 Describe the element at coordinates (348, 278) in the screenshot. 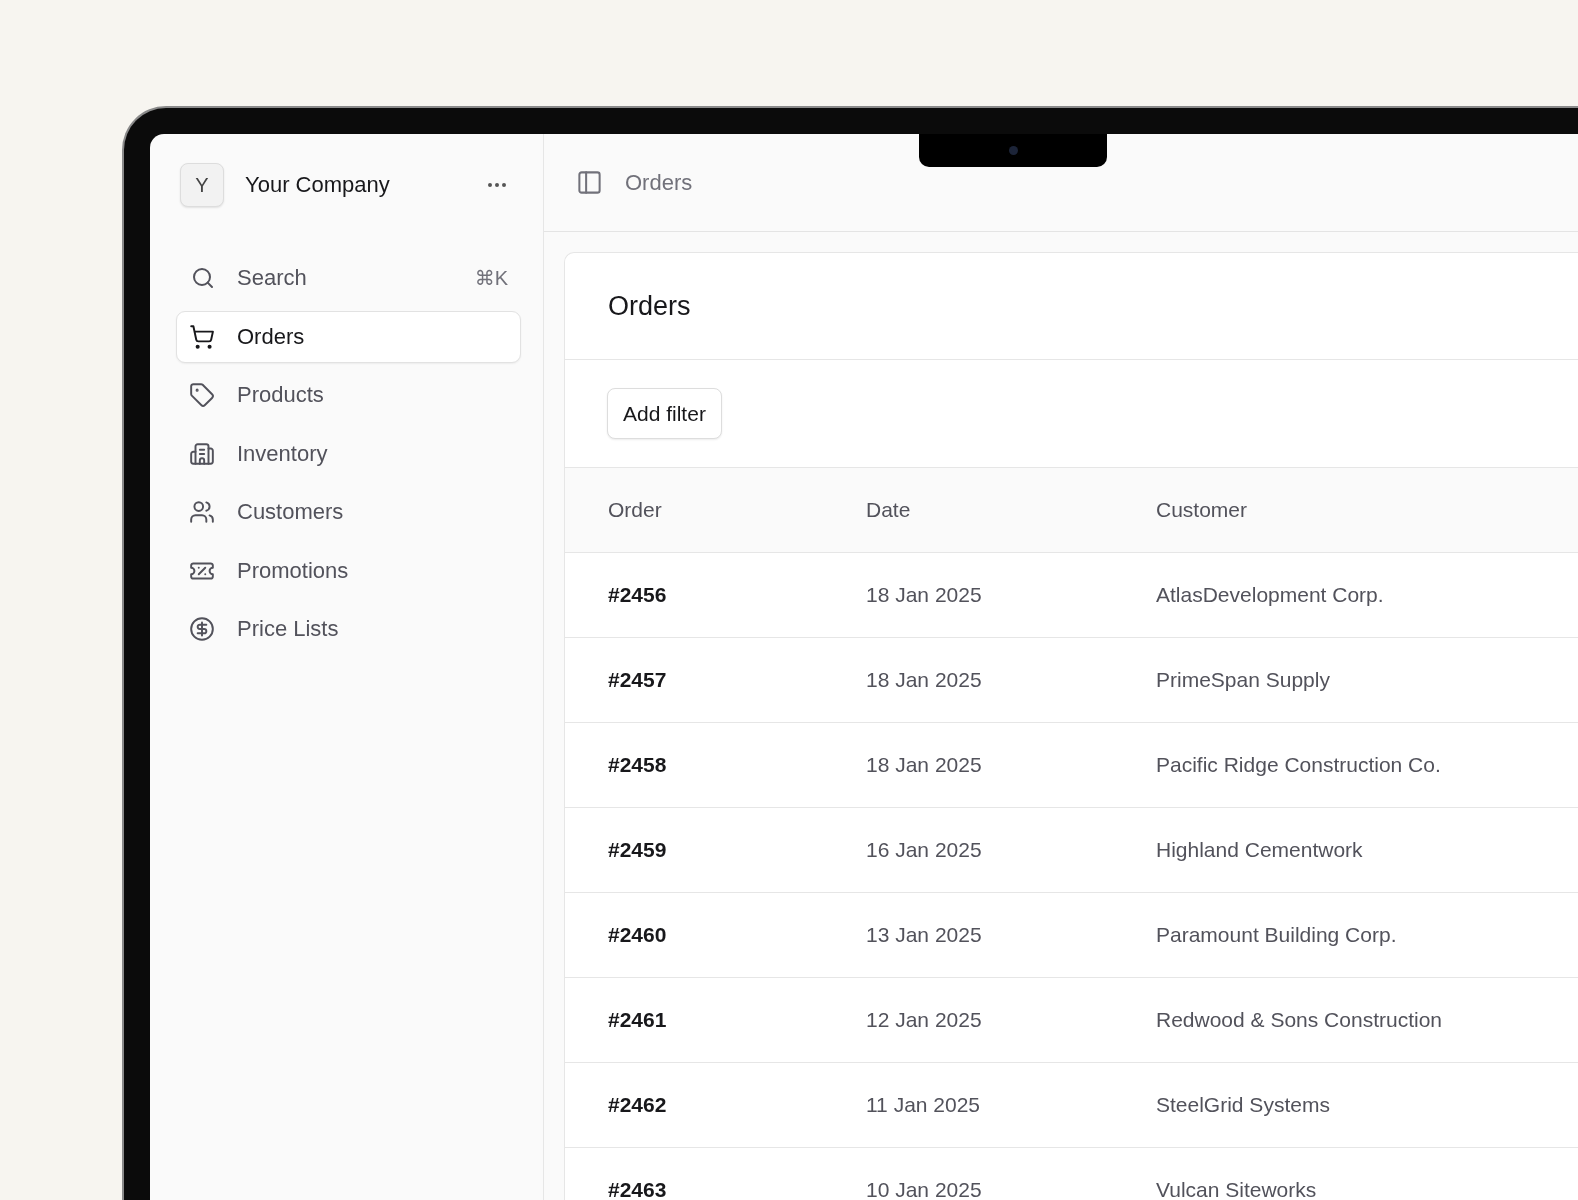

I see `search-item: Search ⌘K` at that location.